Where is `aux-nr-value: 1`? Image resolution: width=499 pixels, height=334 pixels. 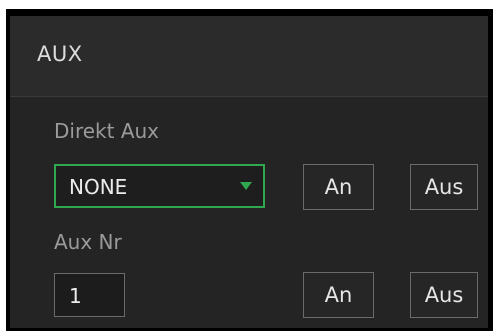
aux-nr-value: 1 is located at coordinates (75, 296).